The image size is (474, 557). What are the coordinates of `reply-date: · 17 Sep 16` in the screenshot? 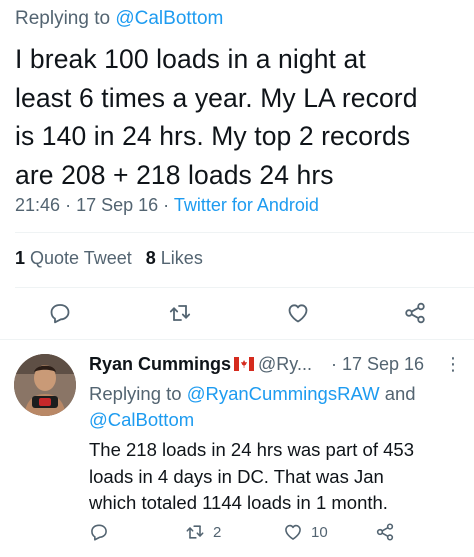 It's located at (377, 364).